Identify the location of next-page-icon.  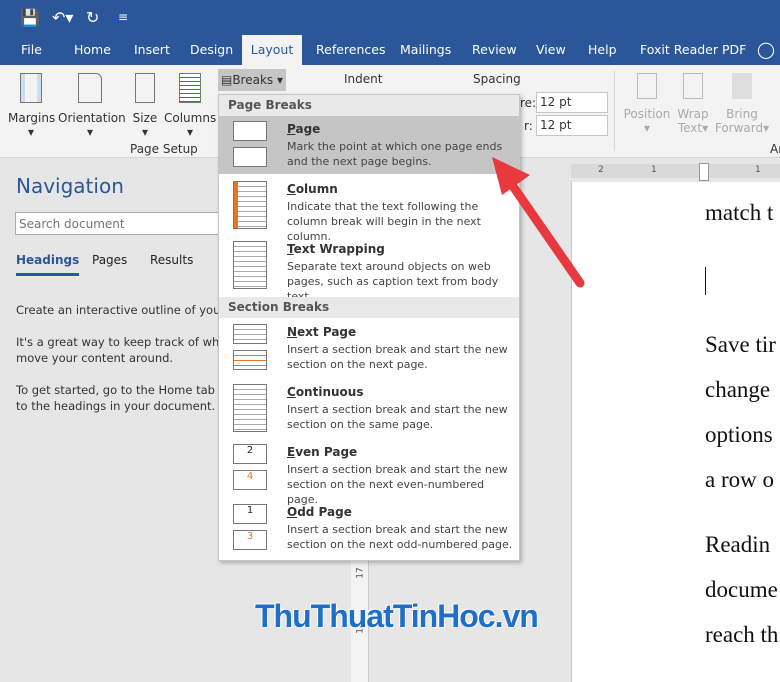
(250, 348).